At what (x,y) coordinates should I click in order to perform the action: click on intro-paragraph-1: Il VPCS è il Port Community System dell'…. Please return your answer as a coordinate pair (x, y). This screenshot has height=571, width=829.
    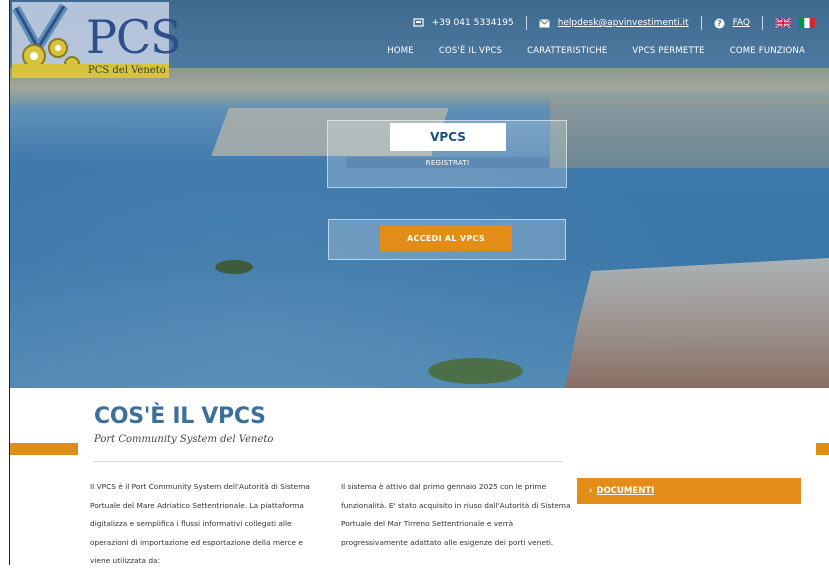
    Looking at the image, I should click on (200, 523).